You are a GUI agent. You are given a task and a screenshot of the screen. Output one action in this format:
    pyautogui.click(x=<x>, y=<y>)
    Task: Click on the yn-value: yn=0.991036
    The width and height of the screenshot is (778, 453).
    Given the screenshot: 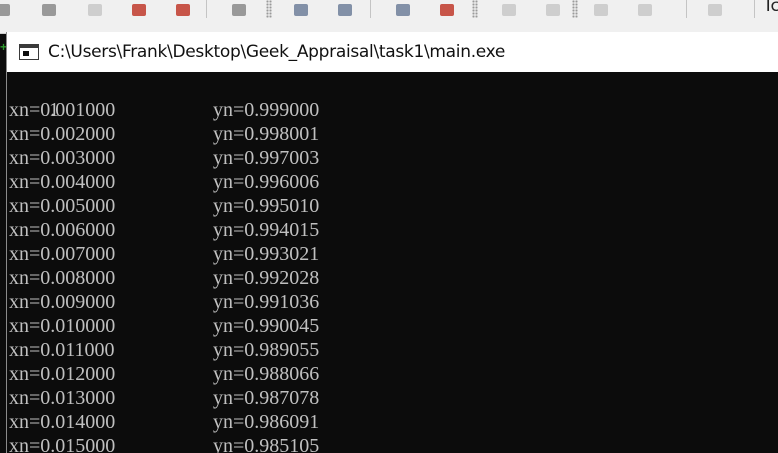 What is the action you would take?
    pyautogui.click(x=266, y=302)
    